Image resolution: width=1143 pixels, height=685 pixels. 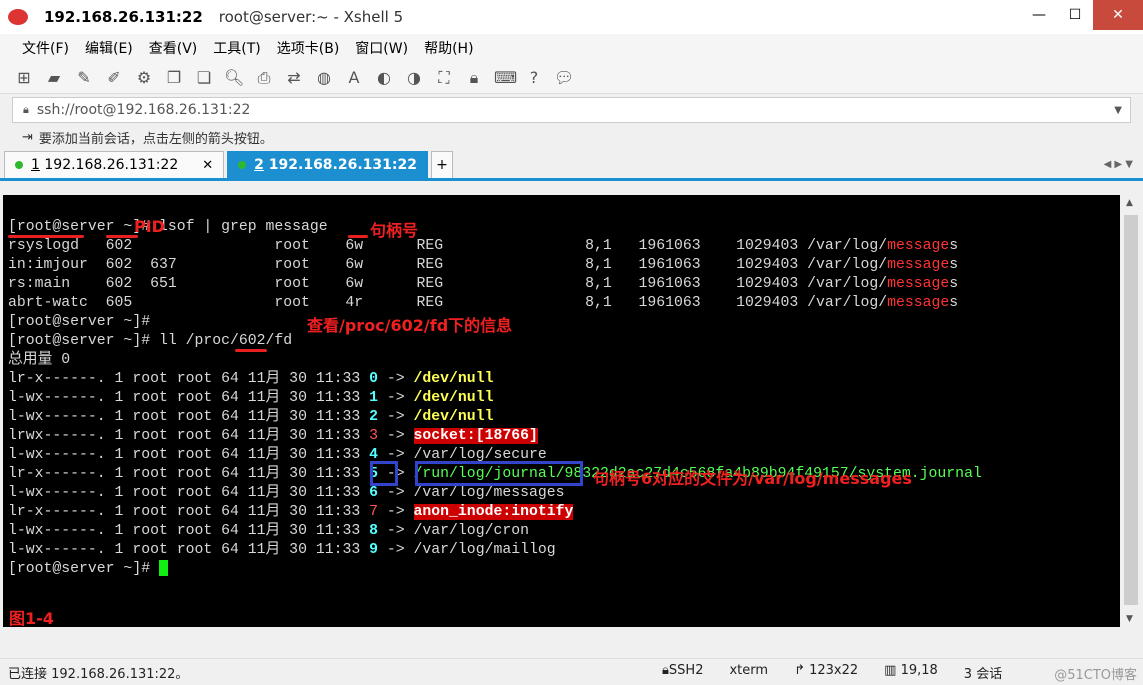 I want to click on tab-session-1: 1 192.168.26.131:22 ✕, so click(x=114, y=164).